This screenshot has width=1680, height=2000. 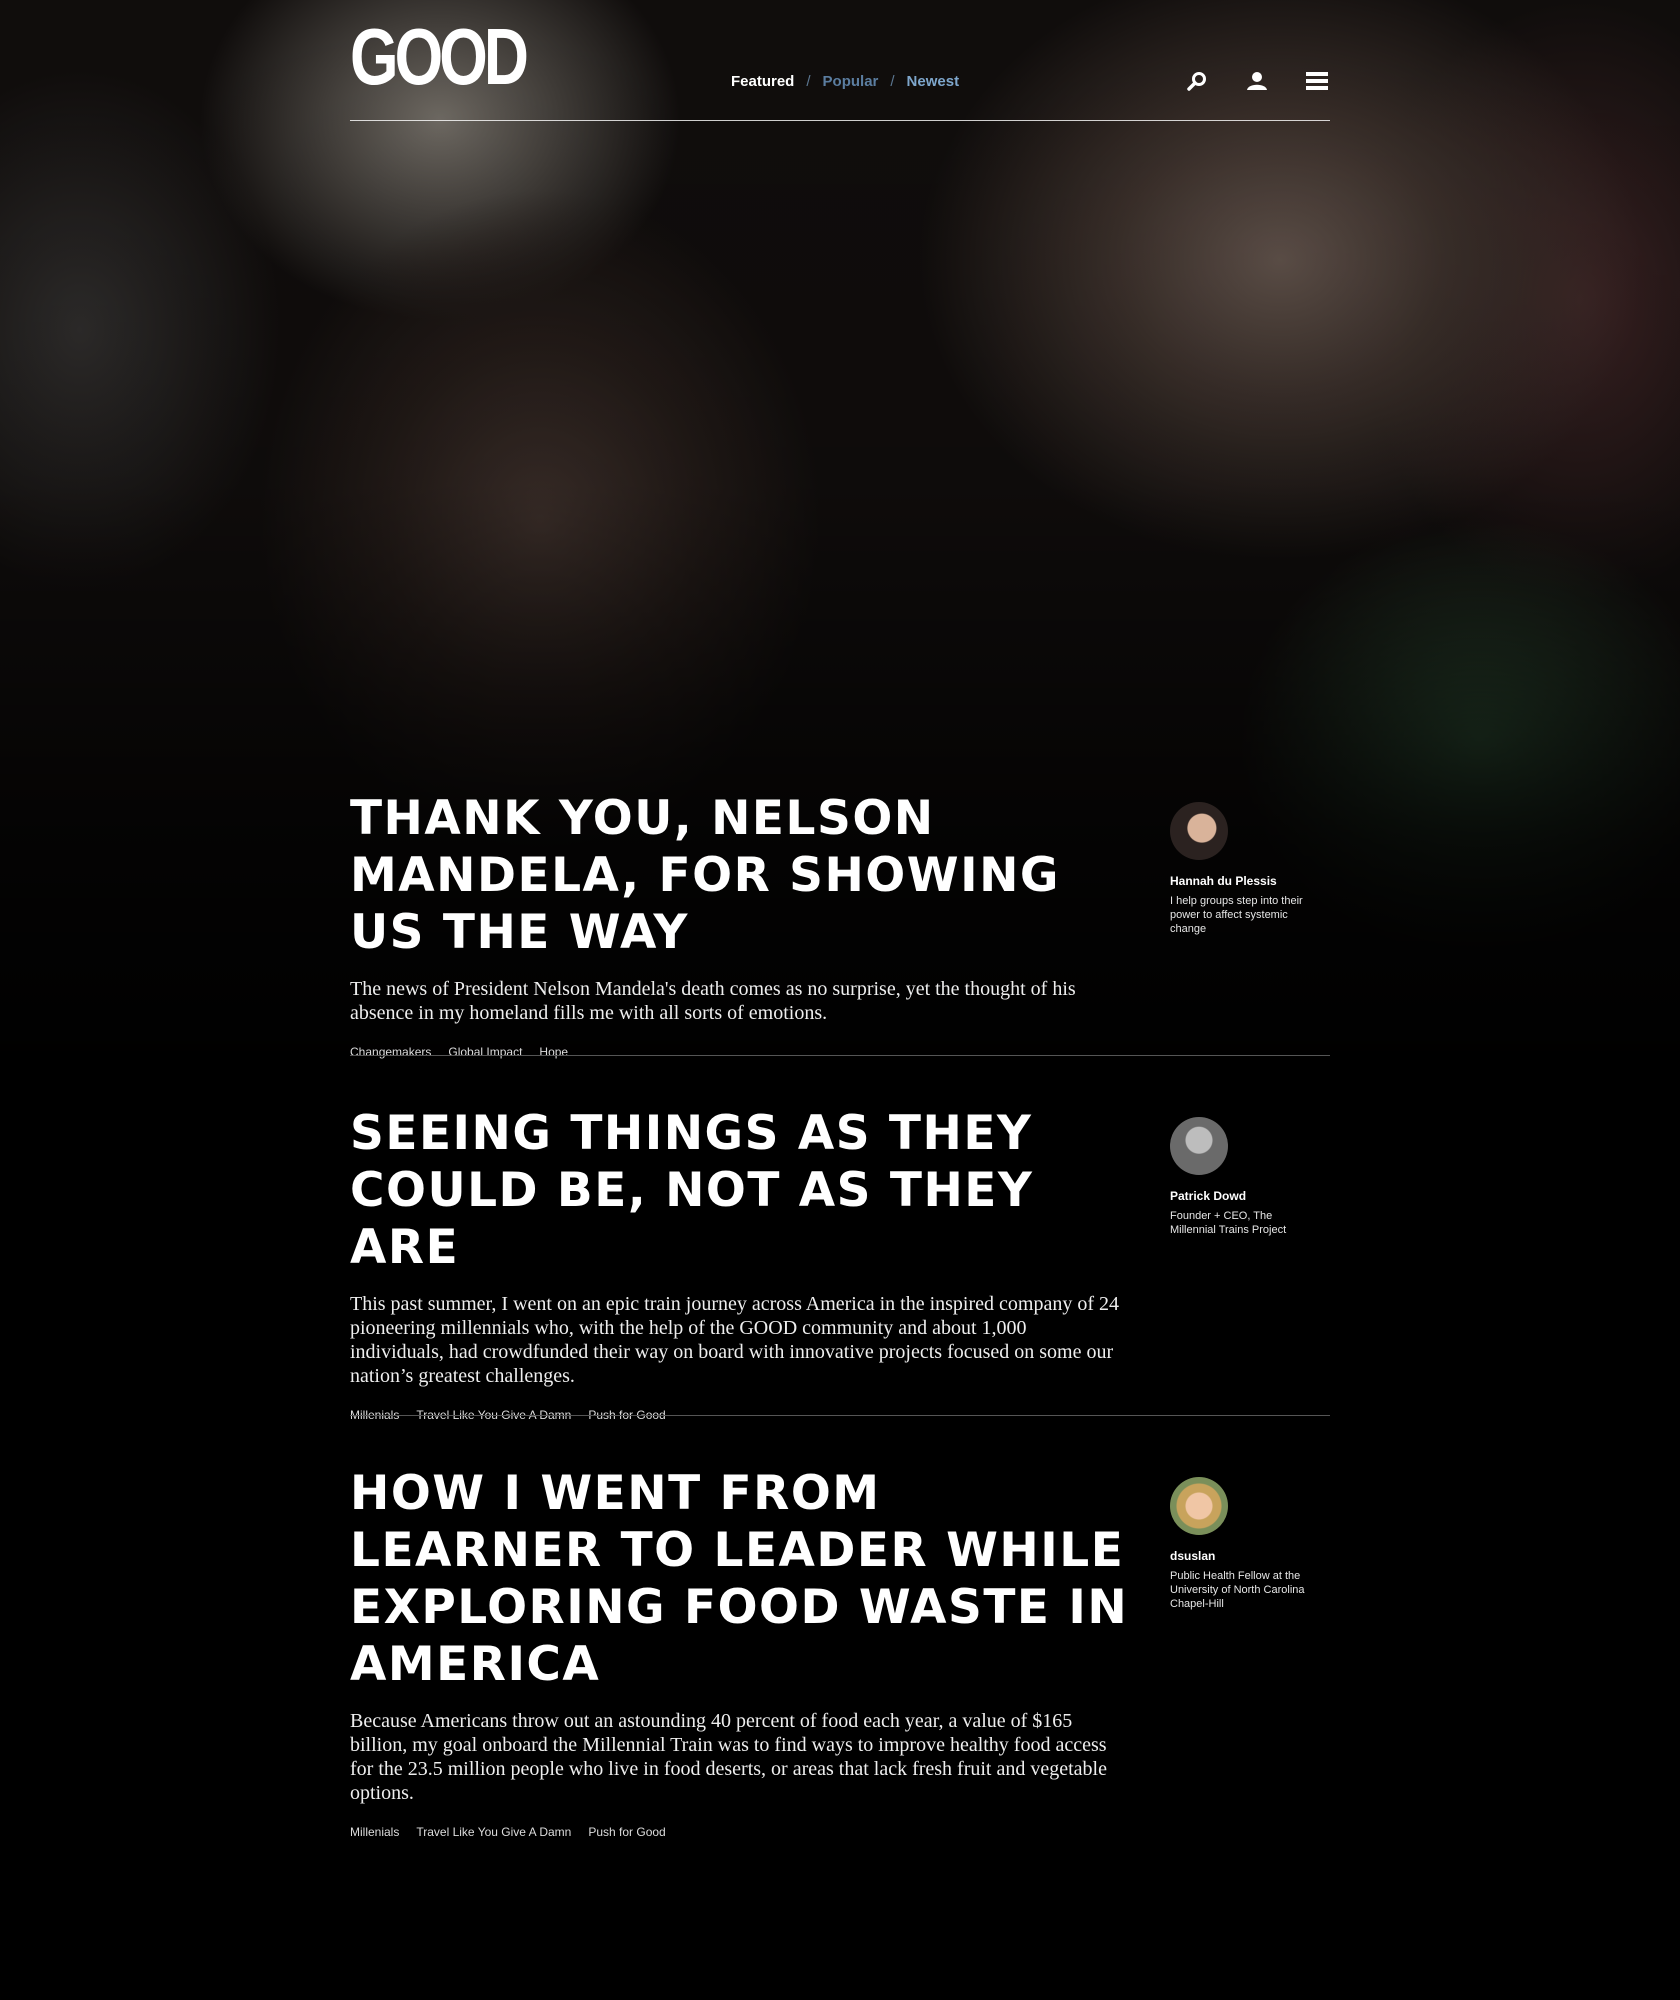 What do you see at coordinates (390, 1052) in the screenshot?
I see `tag-link: Changemakers` at bounding box center [390, 1052].